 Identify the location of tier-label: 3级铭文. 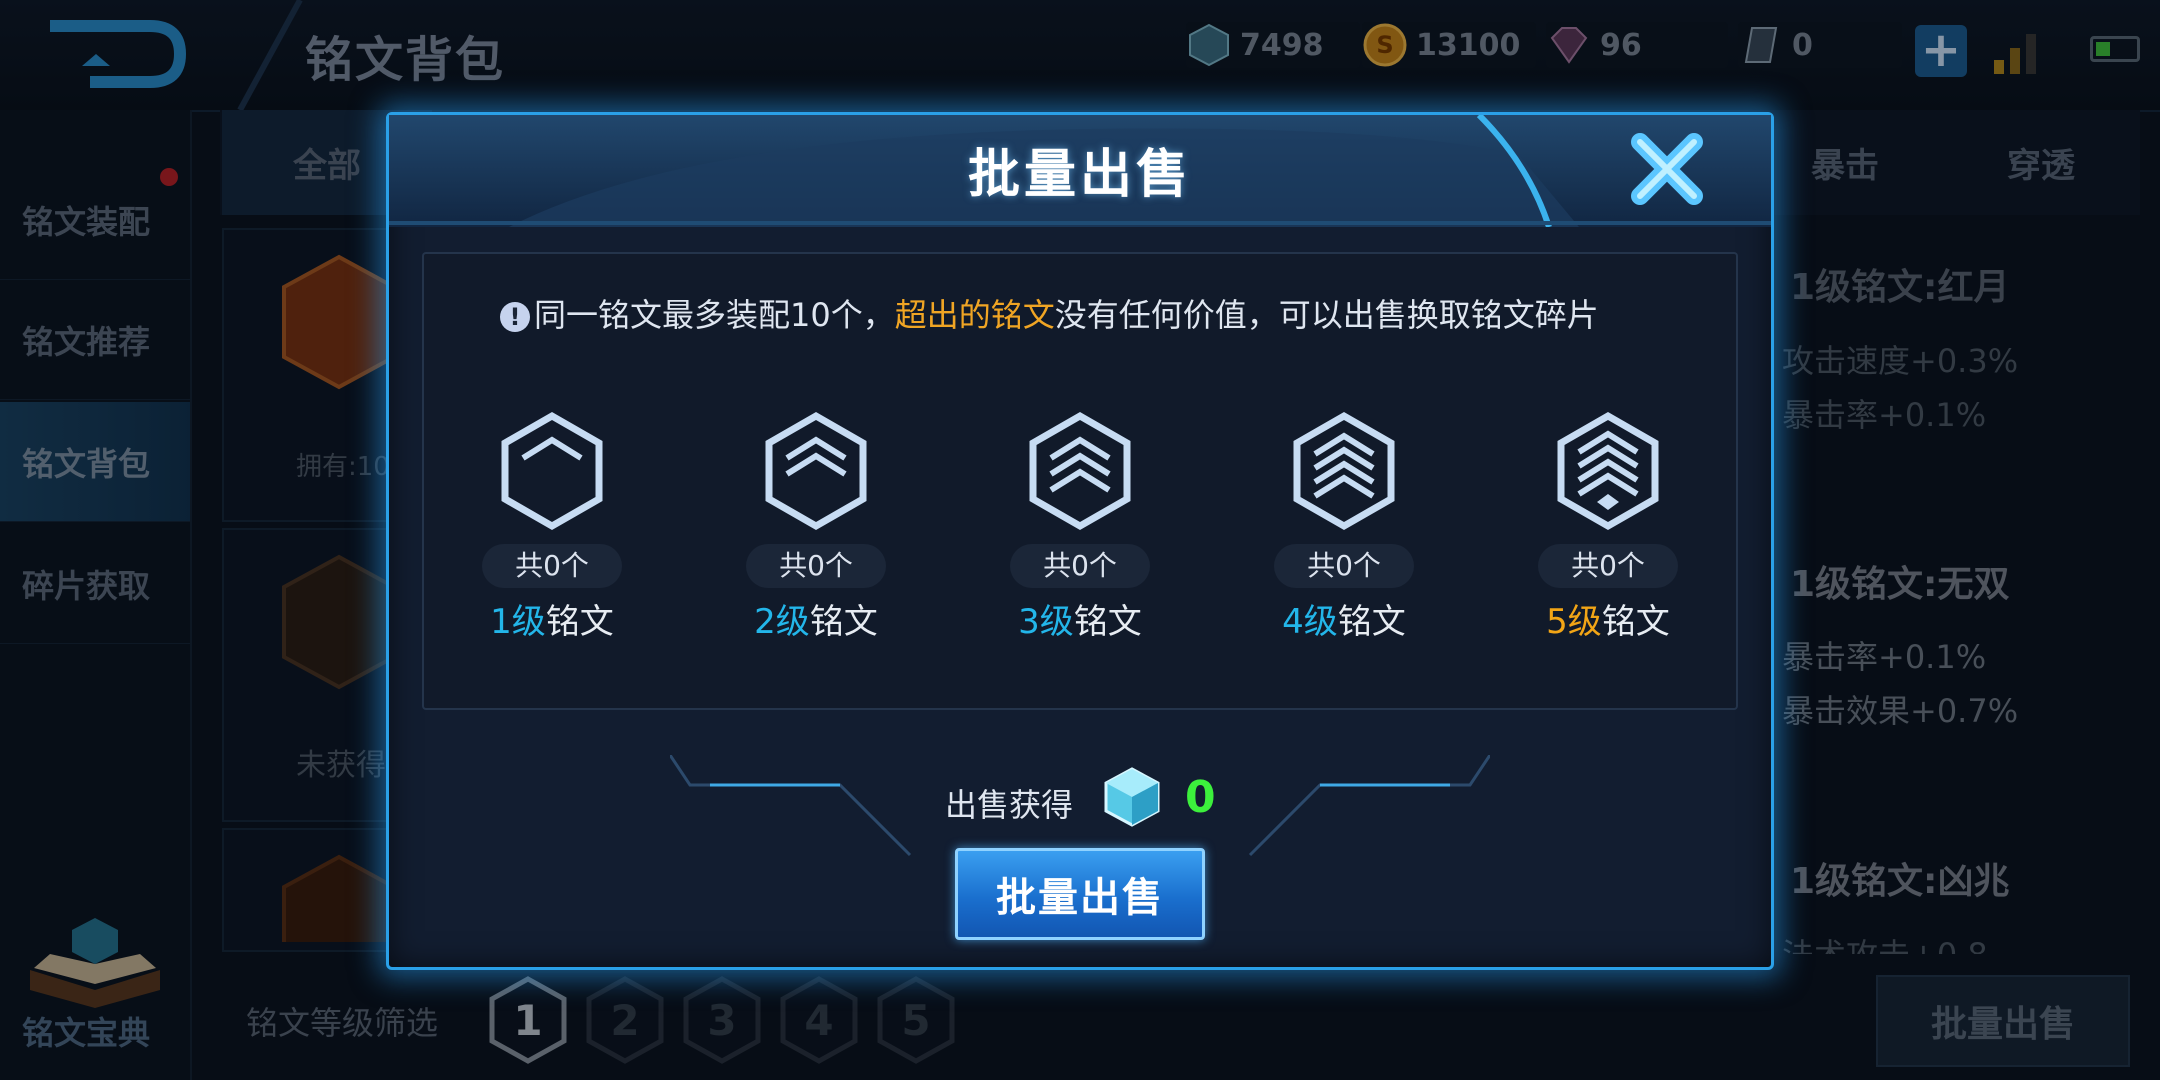
(1080, 622).